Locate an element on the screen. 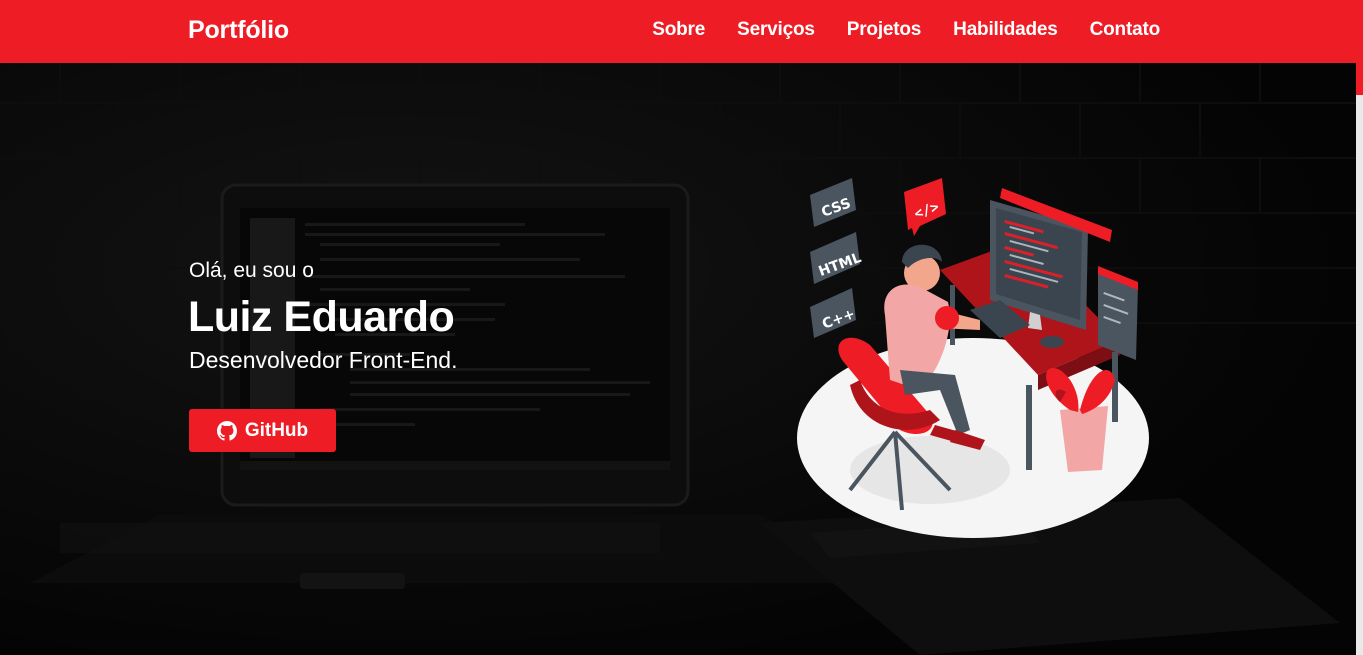 The image size is (1363, 655). scrollbar-thumb is located at coordinates (1359, 47).